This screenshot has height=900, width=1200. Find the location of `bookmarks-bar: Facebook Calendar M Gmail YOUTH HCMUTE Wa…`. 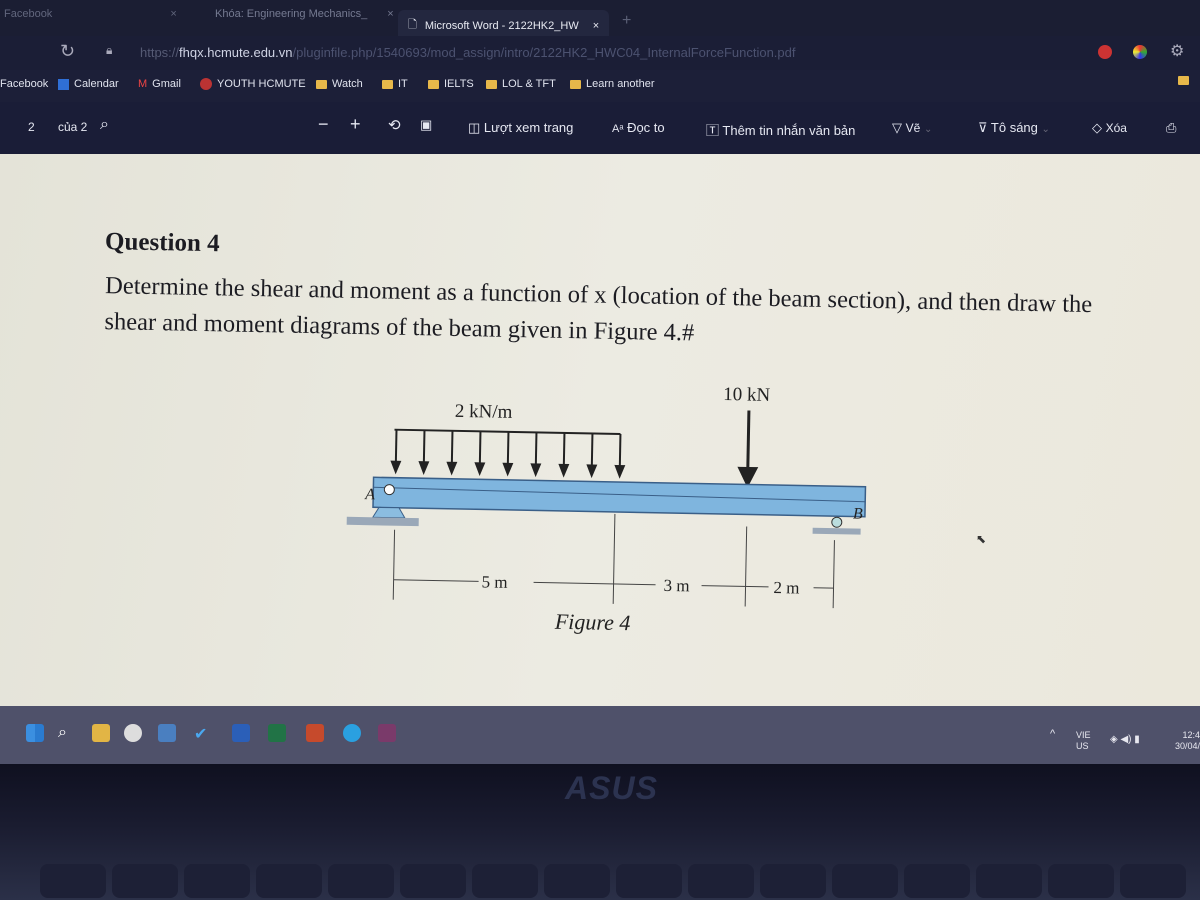

bookmarks-bar: Facebook Calendar M Gmail YOUTH HCMUTE Wa… is located at coordinates (600, 86).